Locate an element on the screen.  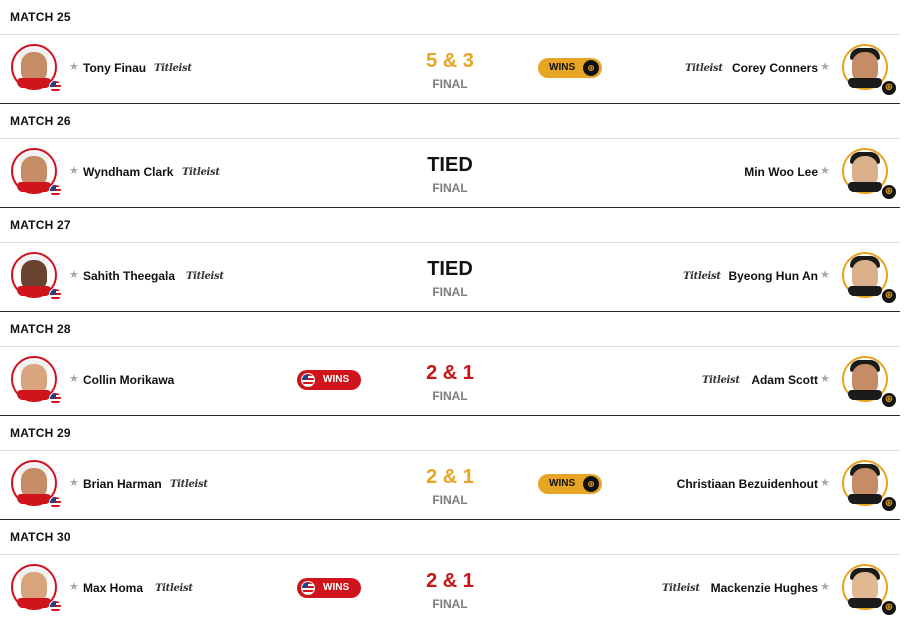
intl-player-name: Christiaan Bezuidenhout is located at coordinates (747, 484).